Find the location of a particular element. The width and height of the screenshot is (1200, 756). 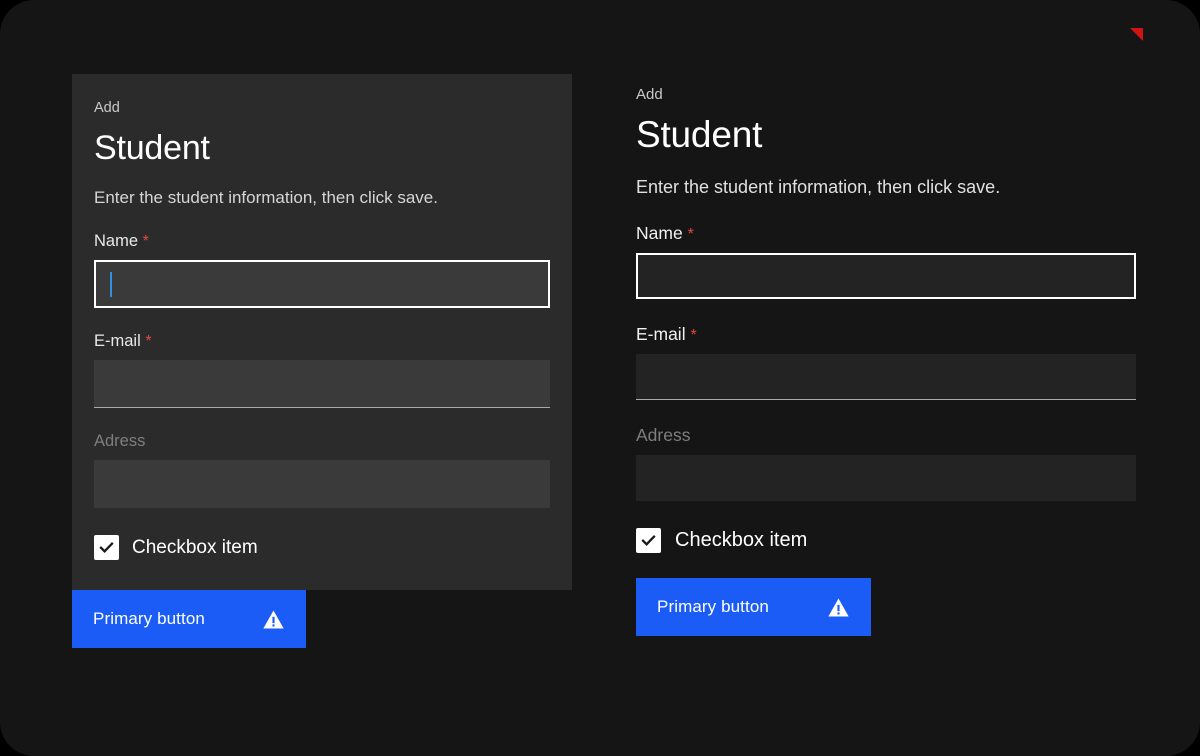

field-name-label-alt: Name * is located at coordinates (886, 233).